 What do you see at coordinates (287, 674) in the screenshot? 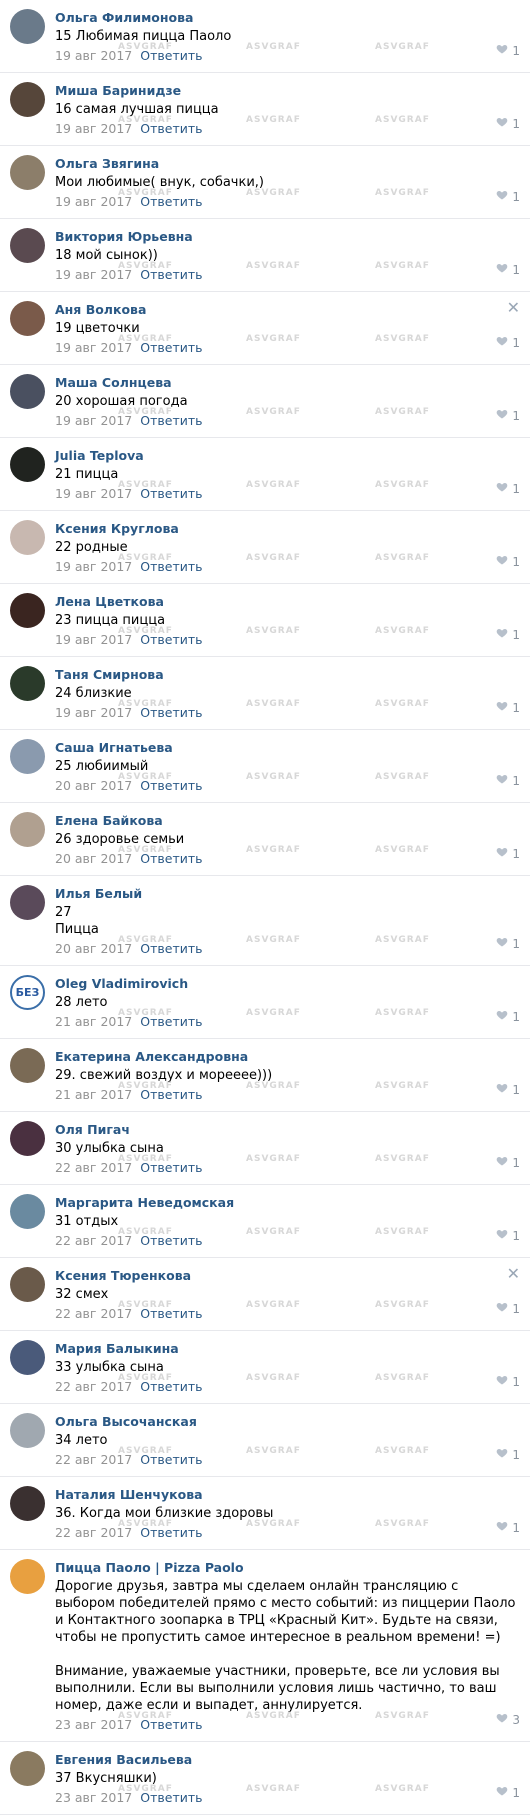
I see `author-link: Таня Смирнова` at bounding box center [287, 674].